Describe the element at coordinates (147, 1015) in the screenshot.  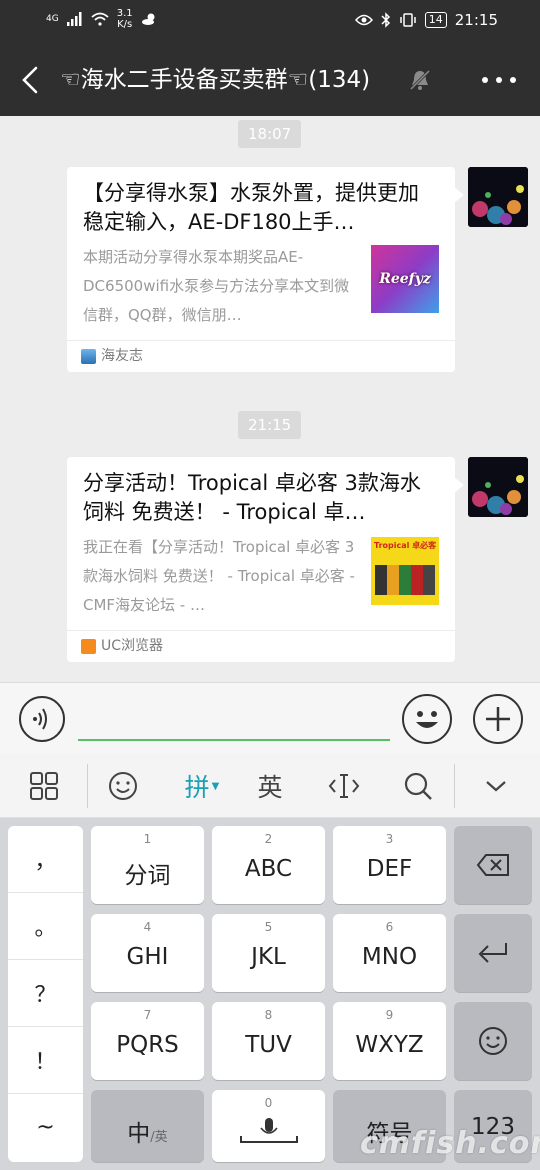
I see `key-number: 7` at that location.